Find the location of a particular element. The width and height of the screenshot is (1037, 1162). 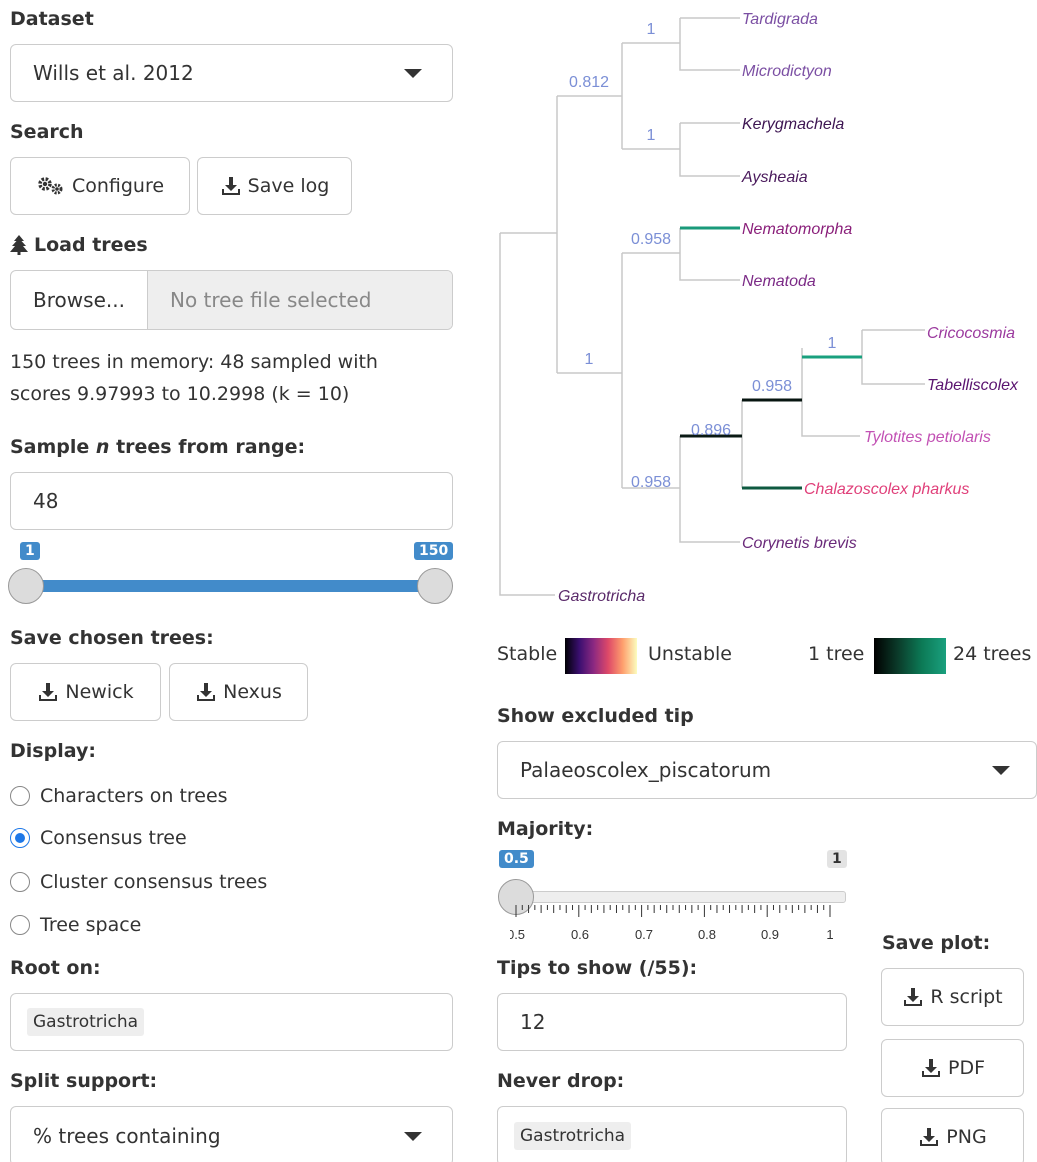

tips-to-show-input: 12 is located at coordinates (672, 1022).